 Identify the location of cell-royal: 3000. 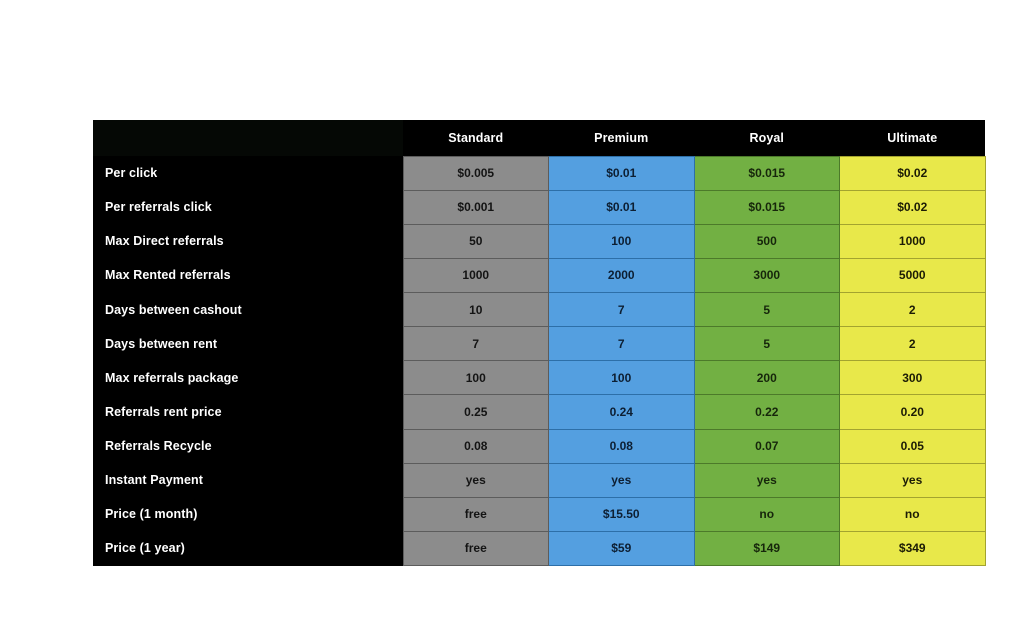
(766, 275).